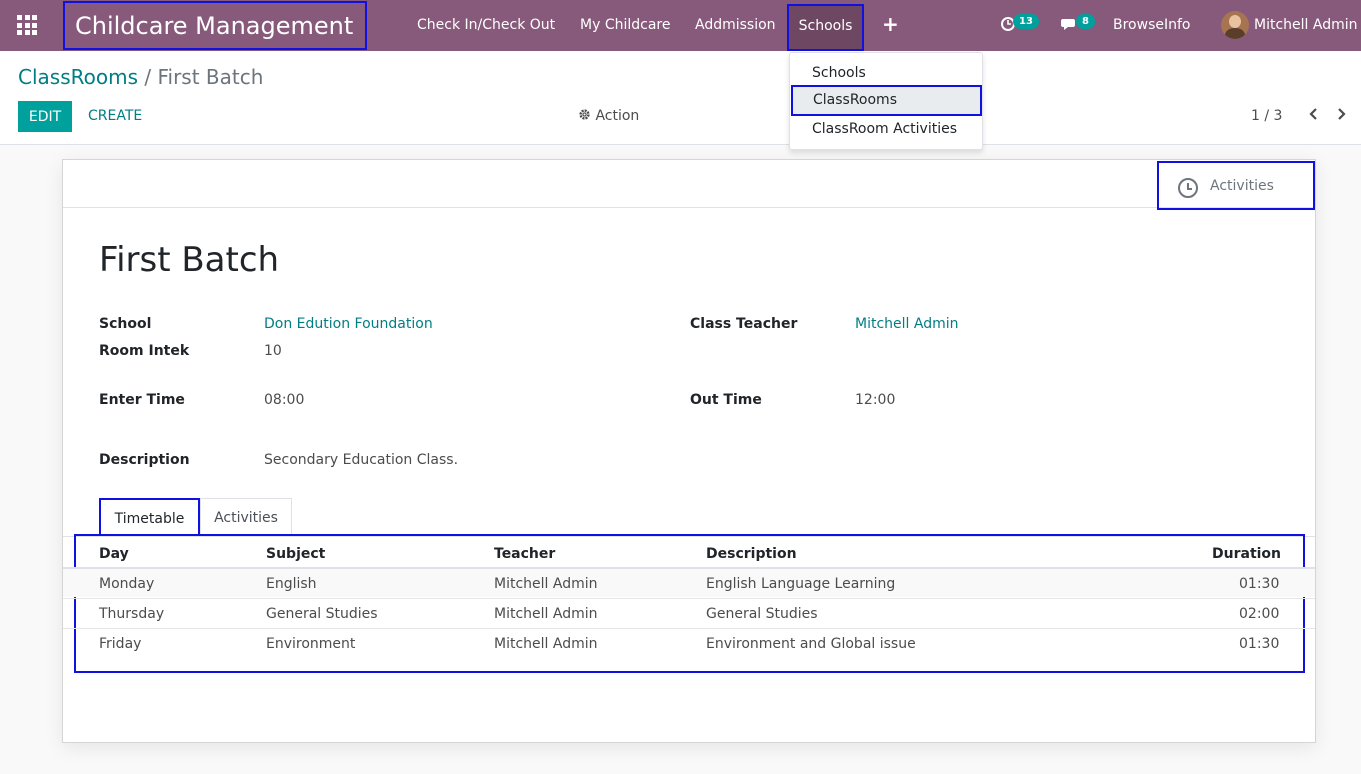 The width and height of the screenshot is (1361, 774). What do you see at coordinates (125, 324) in the screenshot?
I see `school-label: School` at bounding box center [125, 324].